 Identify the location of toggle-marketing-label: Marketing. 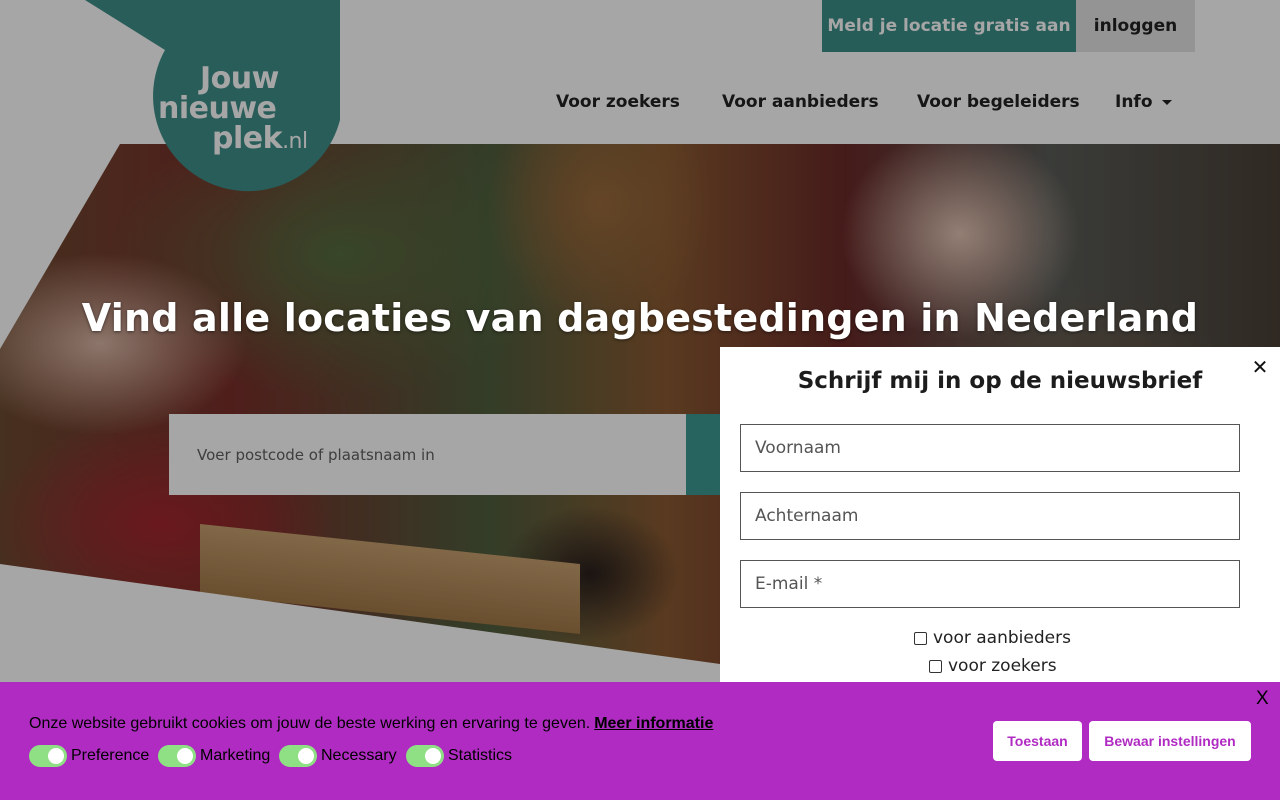
(235, 755).